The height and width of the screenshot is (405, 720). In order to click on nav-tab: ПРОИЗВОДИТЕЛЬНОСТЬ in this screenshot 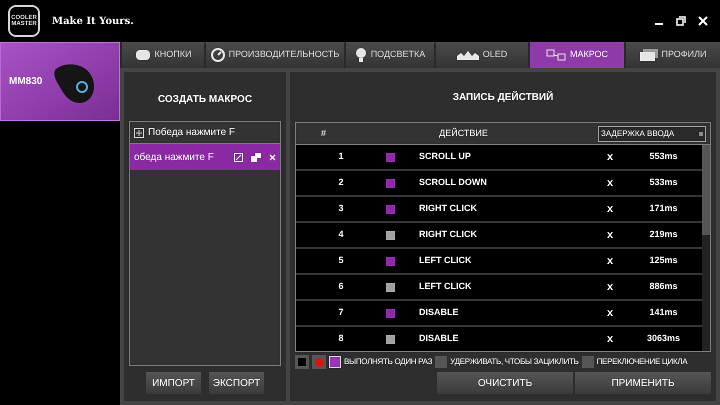, I will do `click(275, 55)`.